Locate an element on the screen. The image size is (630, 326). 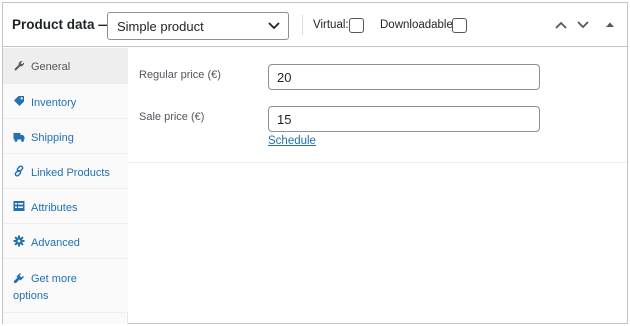
tab-advanced: Advanced is located at coordinates (65, 241).